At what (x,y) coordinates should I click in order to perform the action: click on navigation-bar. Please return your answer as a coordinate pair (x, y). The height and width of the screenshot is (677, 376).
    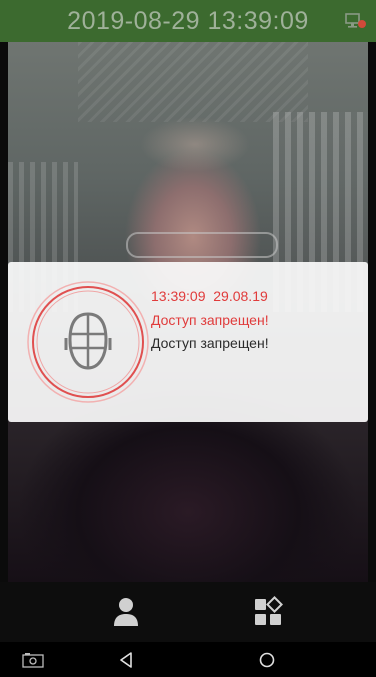
    Looking at the image, I should click on (188, 659).